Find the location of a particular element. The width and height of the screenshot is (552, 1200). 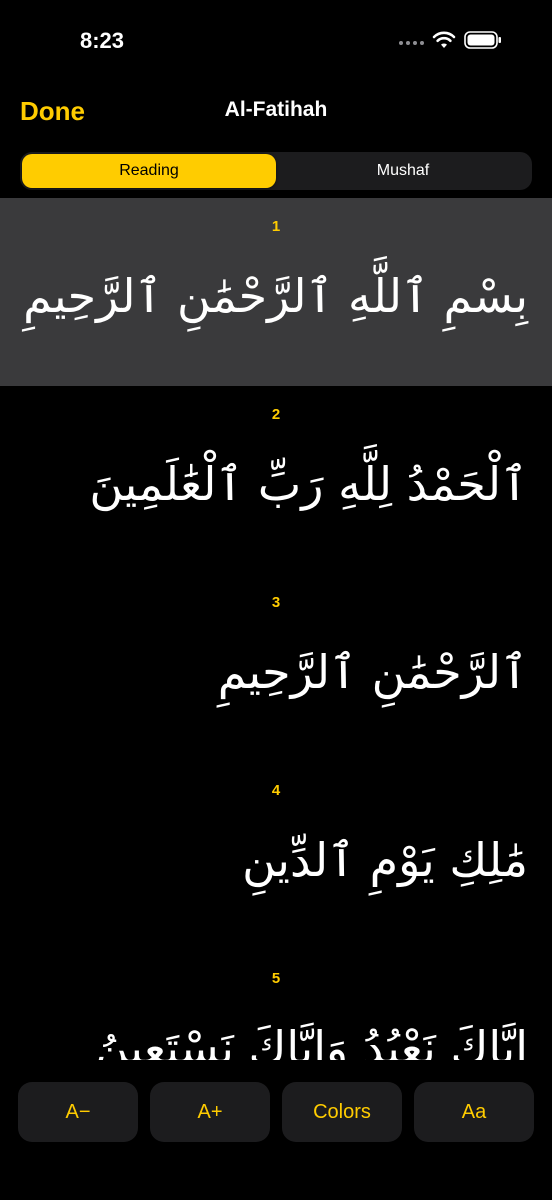

verse-number: 2 is located at coordinates (276, 414).